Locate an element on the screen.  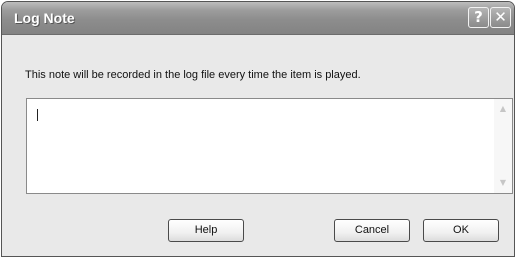
help-question-icon: ? is located at coordinates (478, 17).